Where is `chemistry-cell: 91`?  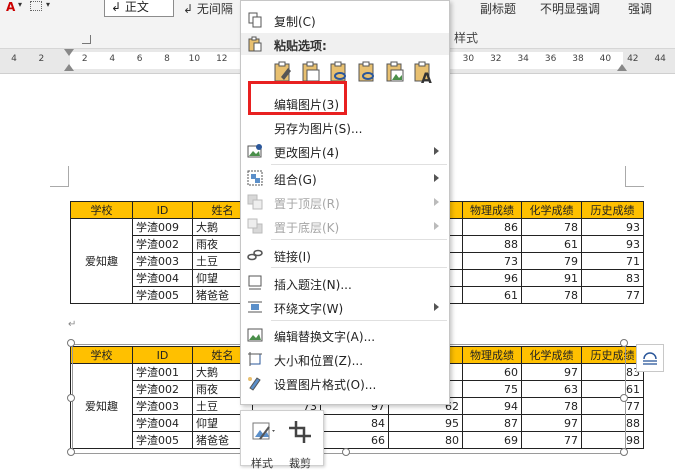
chemistry-cell: 91 is located at coordinates (551, 278).